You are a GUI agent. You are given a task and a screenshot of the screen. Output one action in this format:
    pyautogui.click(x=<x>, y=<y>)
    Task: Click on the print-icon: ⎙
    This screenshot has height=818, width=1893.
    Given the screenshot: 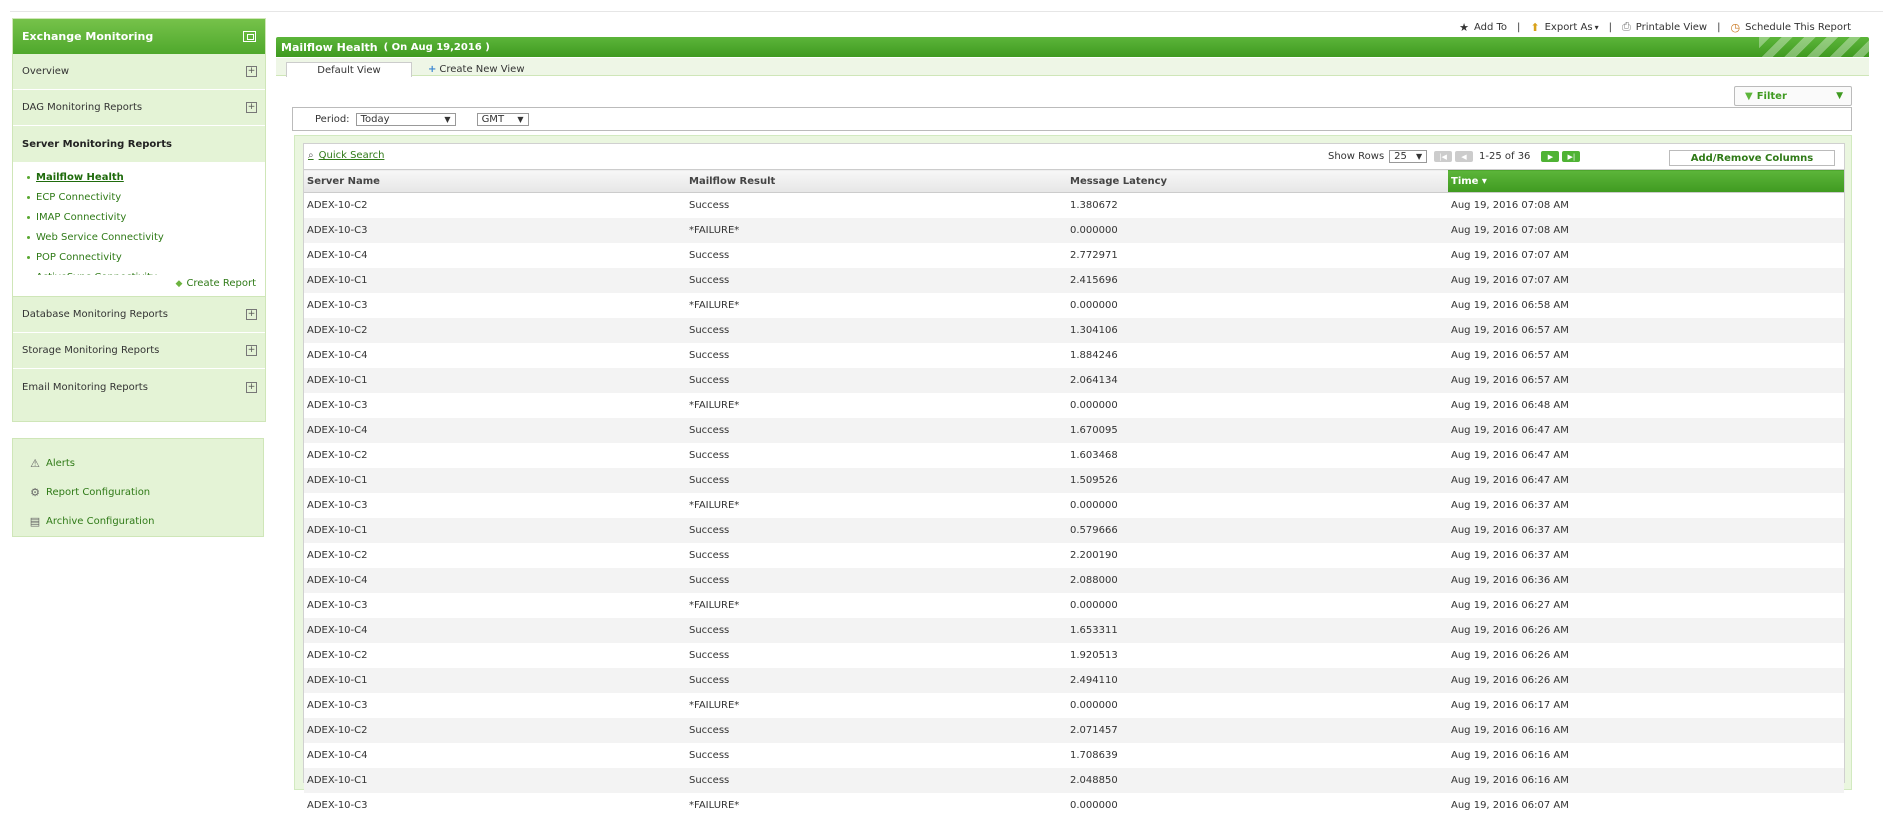 What is the action you would take?
    pyautogui.click(x=1626, y=27)
    